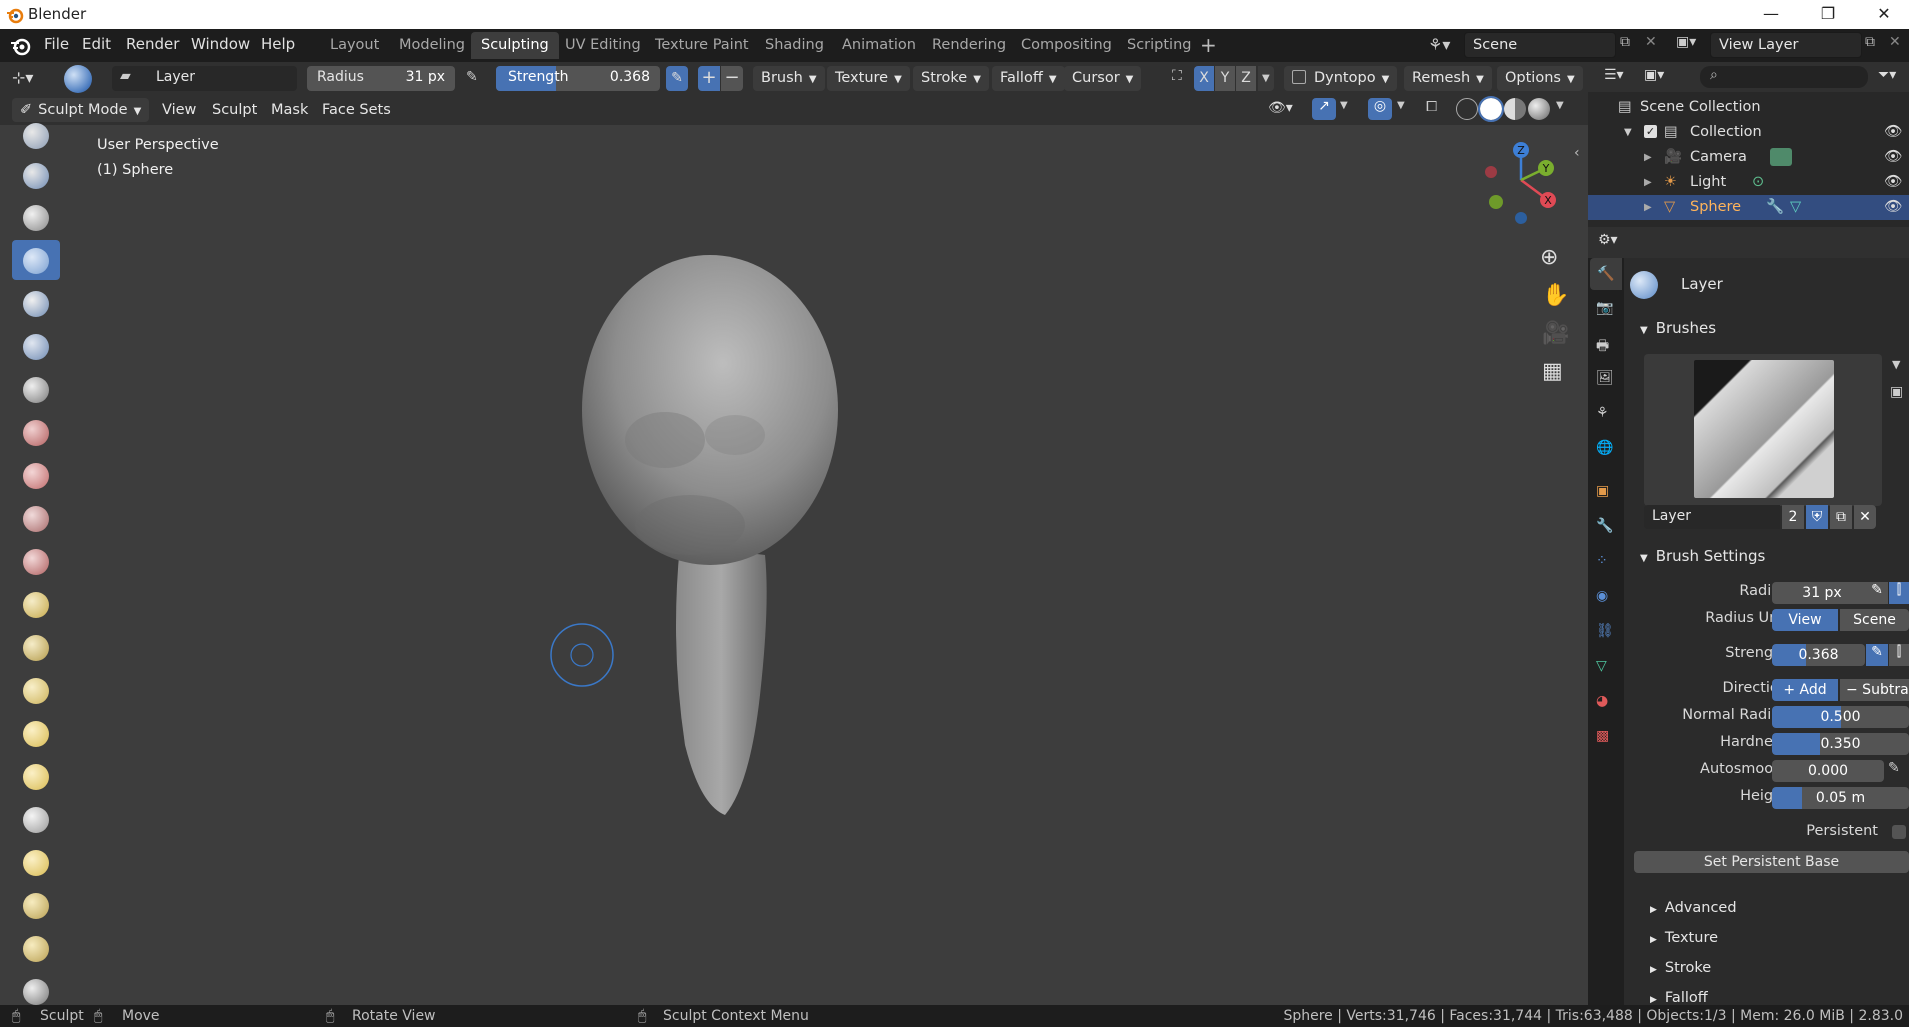 The width and height of the screenshot is (1909, 1027). What do you see at coordinates (1899, 832) in the screenshot?
I see `persistent-checkbox` at bounding box center [1899, 832].